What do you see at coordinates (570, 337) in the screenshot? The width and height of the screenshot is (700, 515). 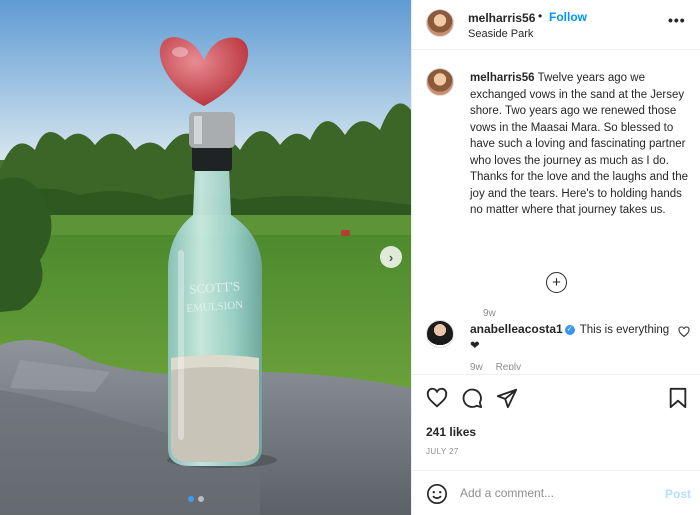 I see `comment-text: anabelleacosta1 ✓ This is everything ❤` at bounding box center [570, 337].